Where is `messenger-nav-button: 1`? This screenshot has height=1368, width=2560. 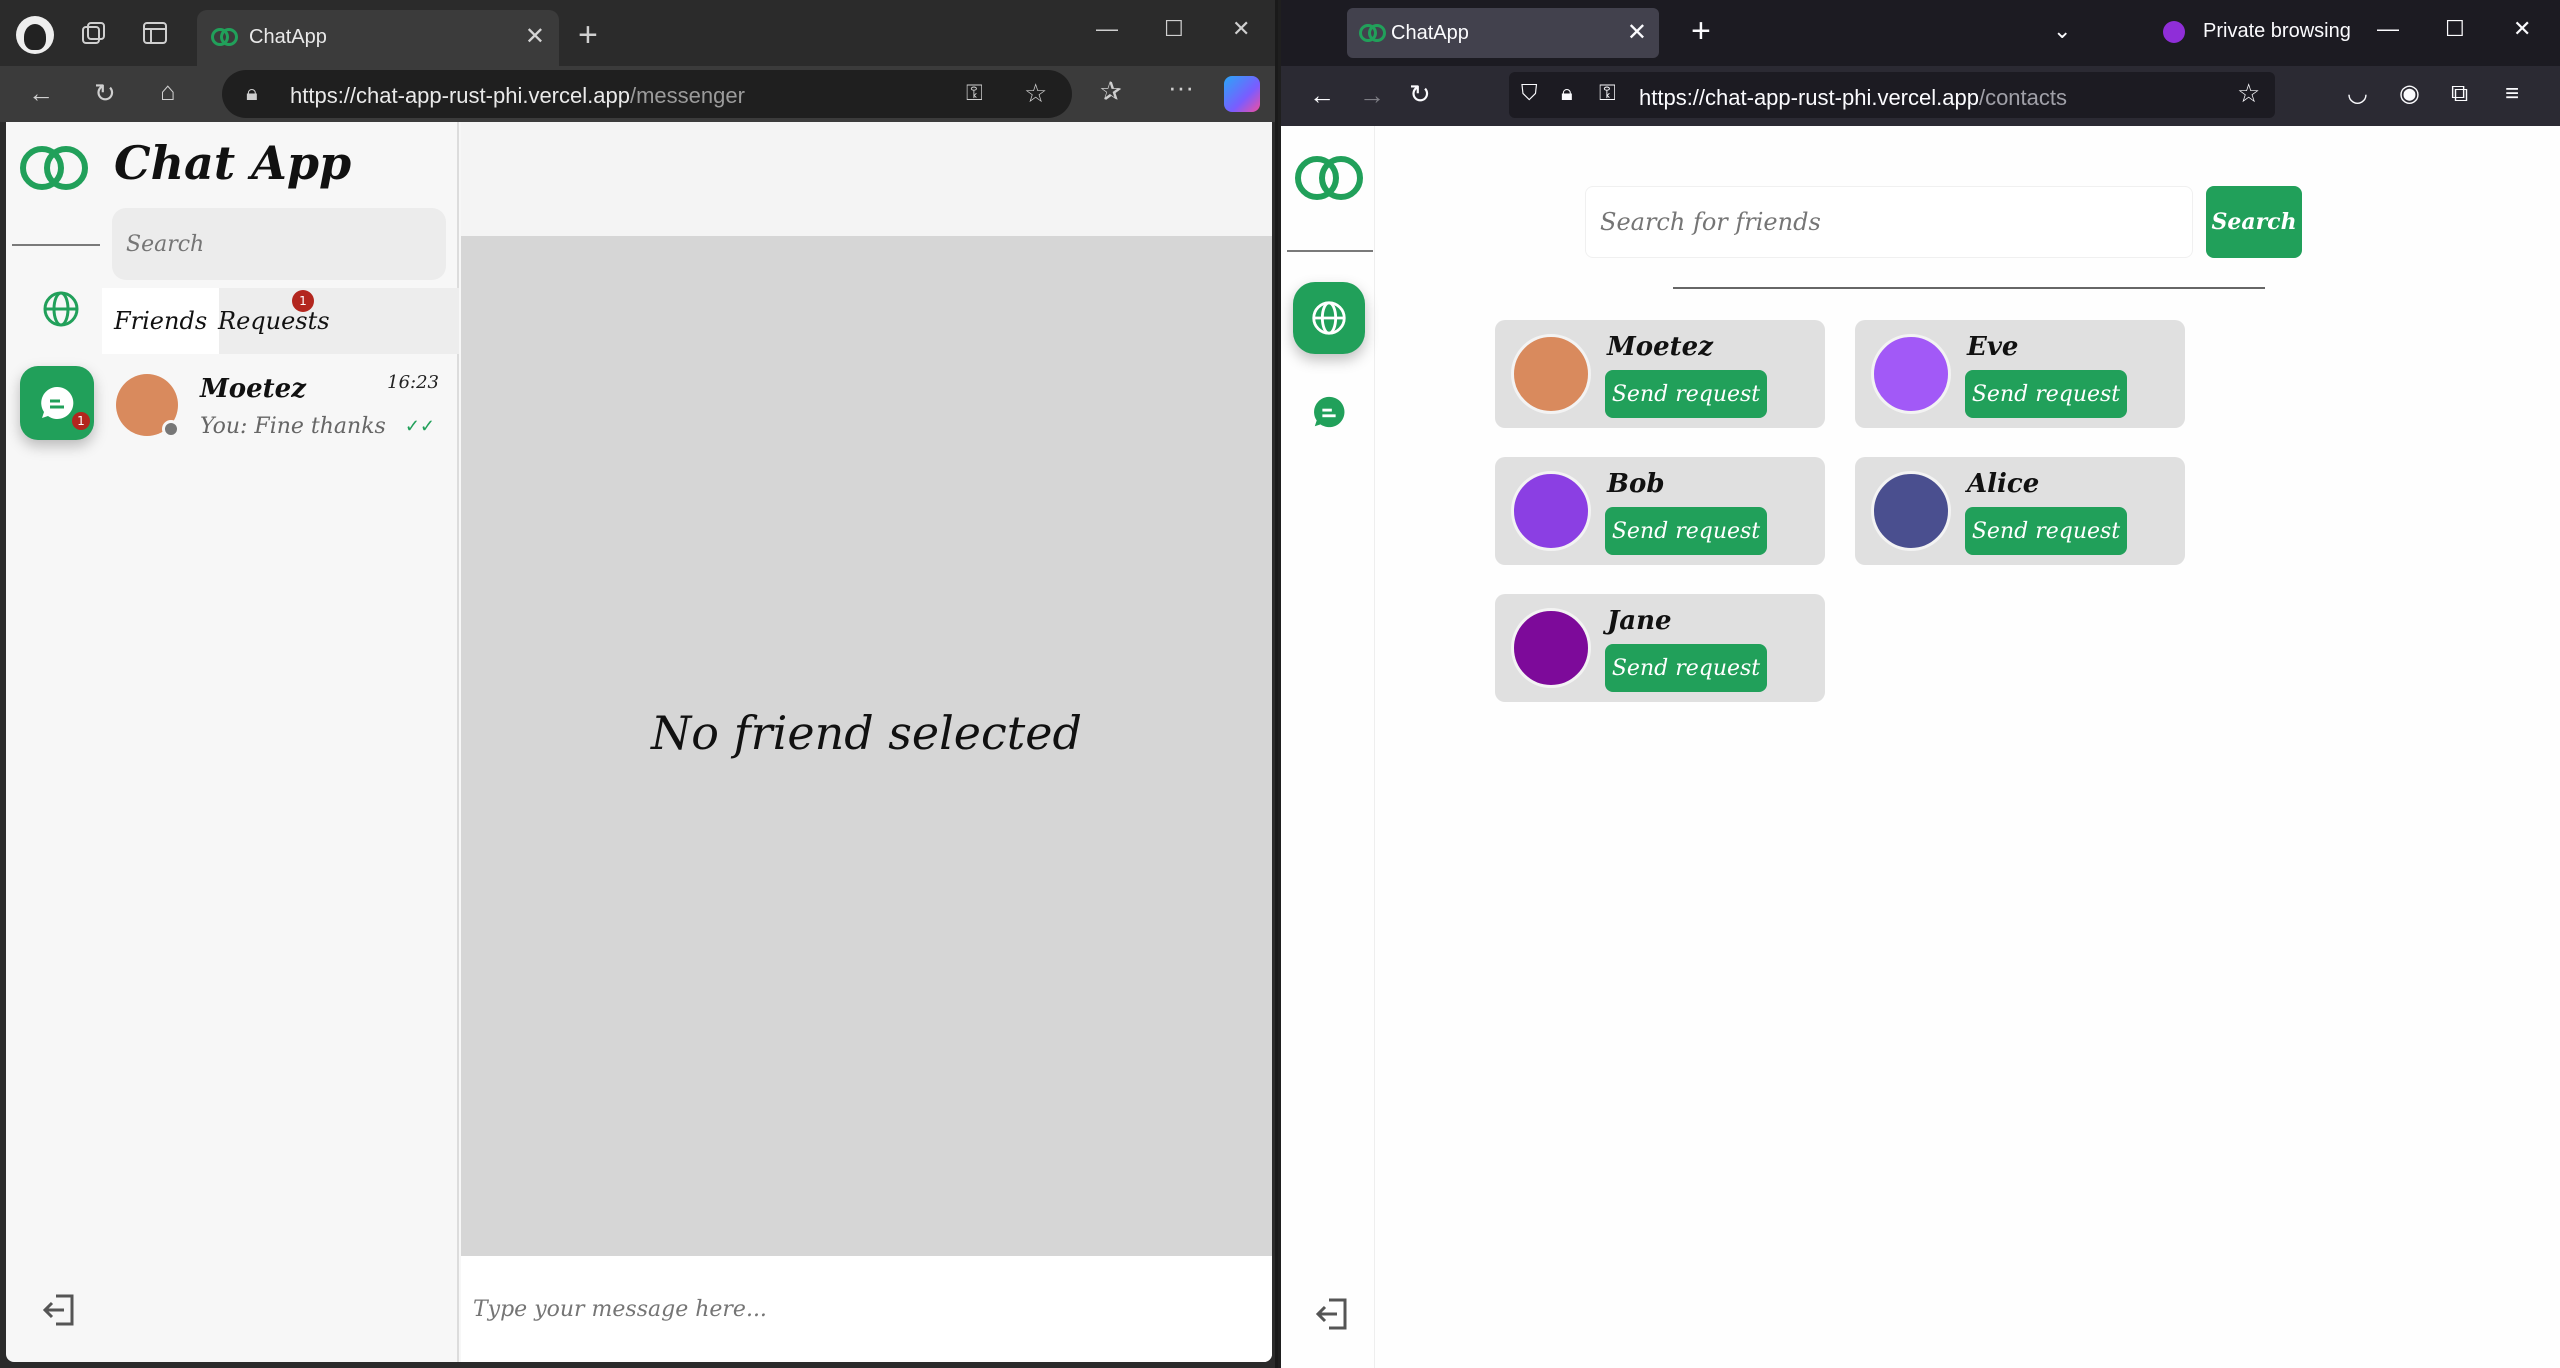 messenger-nav-button: 1 is located at coordinates (57, 403).